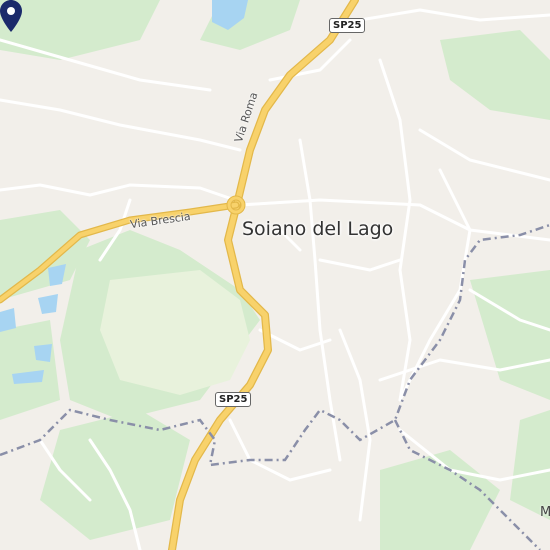 Image resolution: width=550 pixels, height=550 pixels. I want to click on location-pin-icon, so click(11, 16).